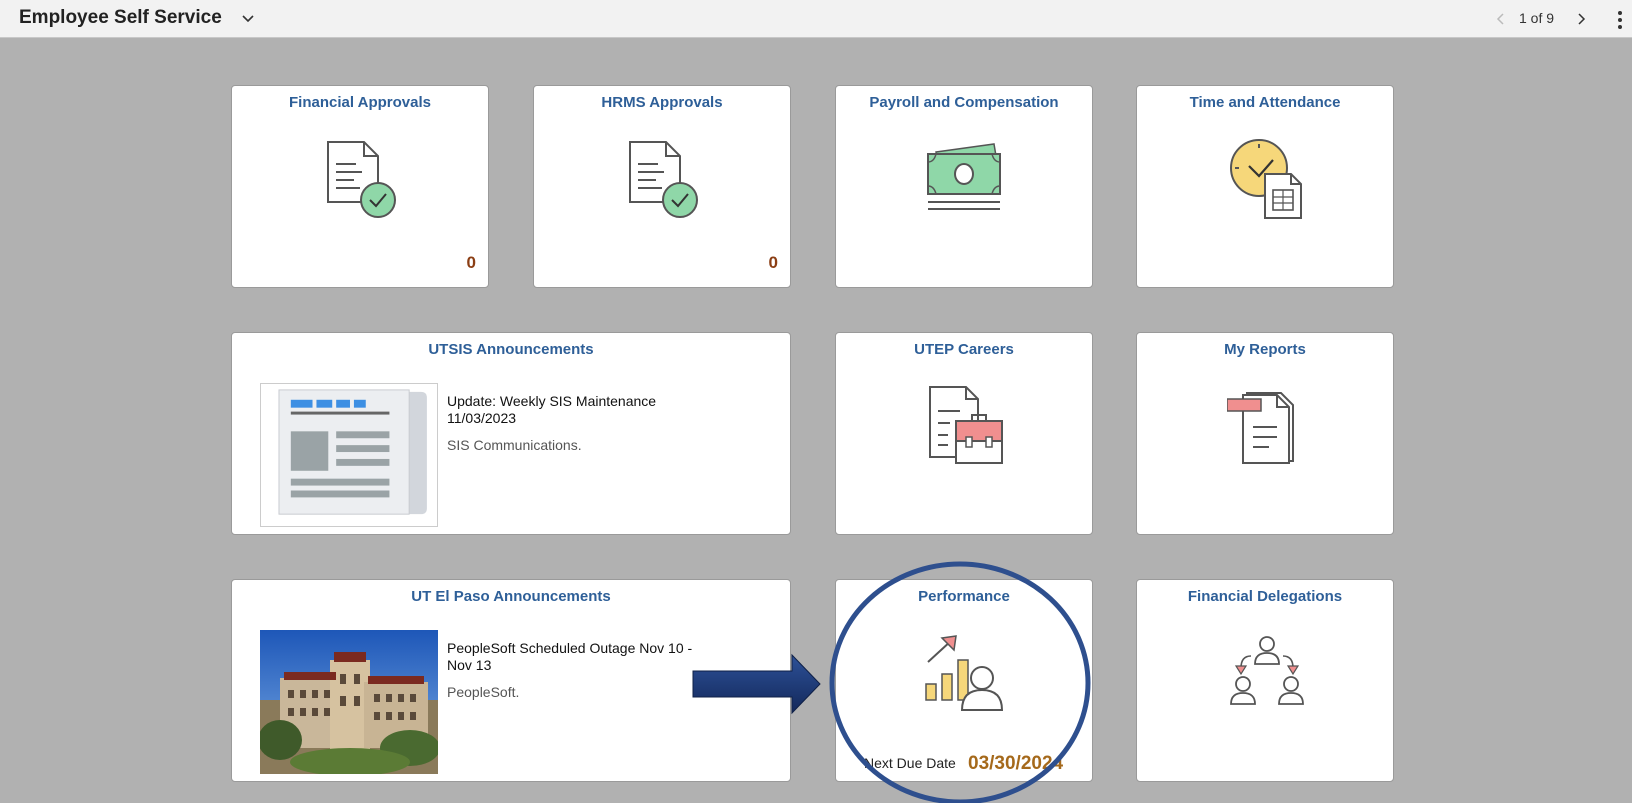  Describe the element at coordinates (1265, 349) in the screenshot. I see `tile-title: My Reports` at that location.